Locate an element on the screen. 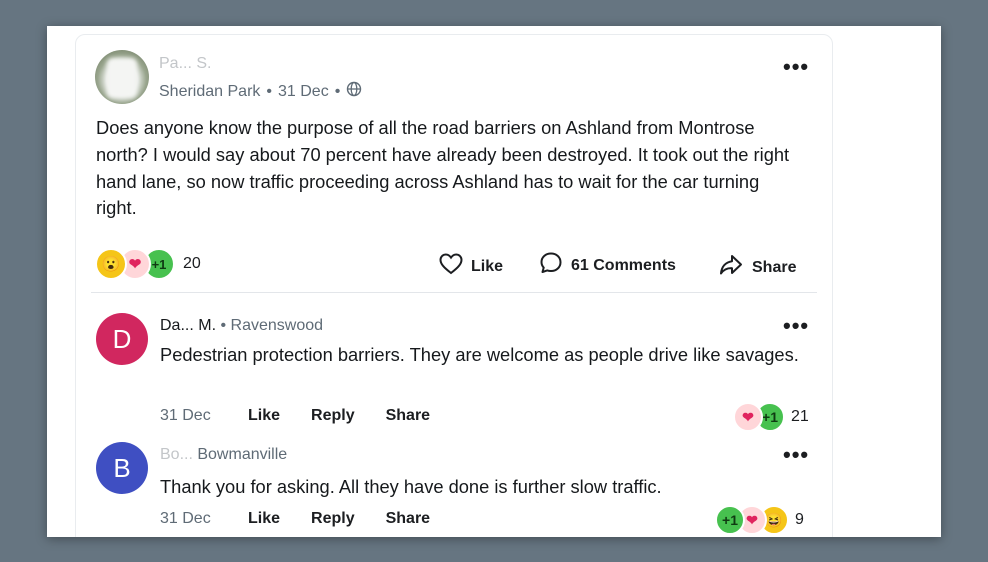 The width and height of the screenshot is (988, 562). commenter-info: Bo... Bowmanville is located at coordinates (223, 455).